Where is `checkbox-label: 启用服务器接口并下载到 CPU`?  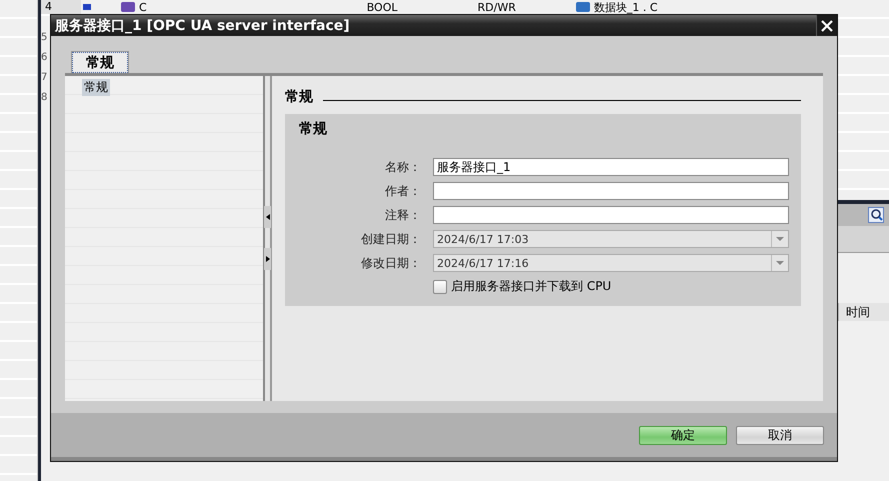
checkbox-label: 启用服务器接口并下载到 CPU is located at coordinates (531, 286).